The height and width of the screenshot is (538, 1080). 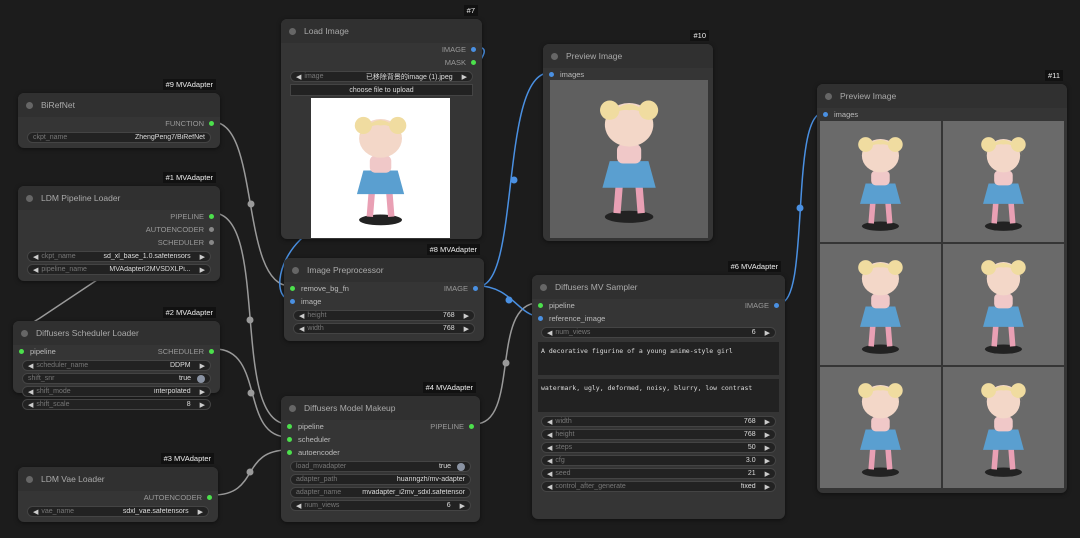 I want to click on node-title-bar: LDM Vae Loader, so click(x=118, y=479).